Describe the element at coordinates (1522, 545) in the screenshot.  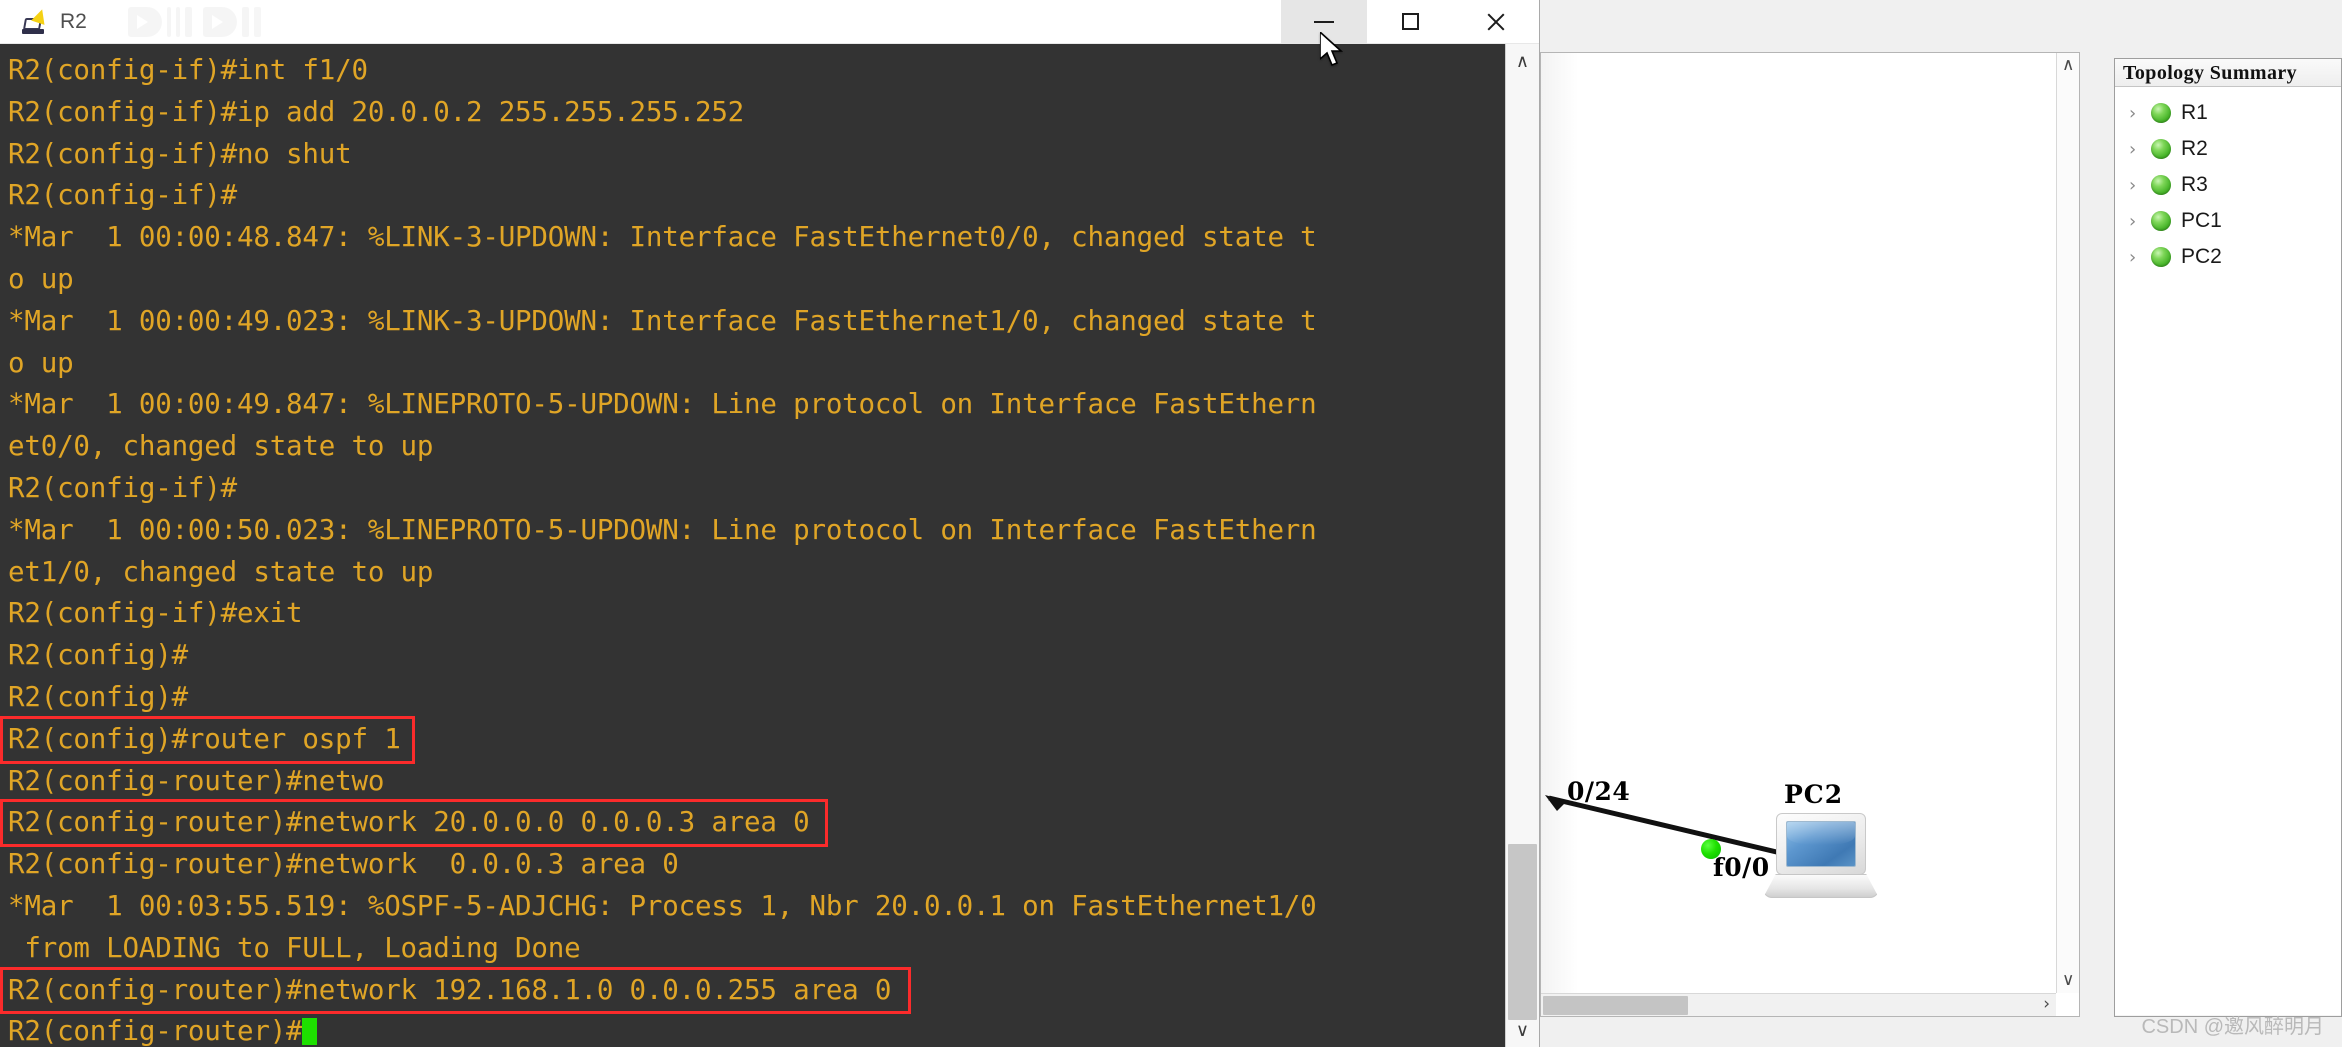
I see `terminal-vertical-scrollbar: ∧ ∨` at that location.